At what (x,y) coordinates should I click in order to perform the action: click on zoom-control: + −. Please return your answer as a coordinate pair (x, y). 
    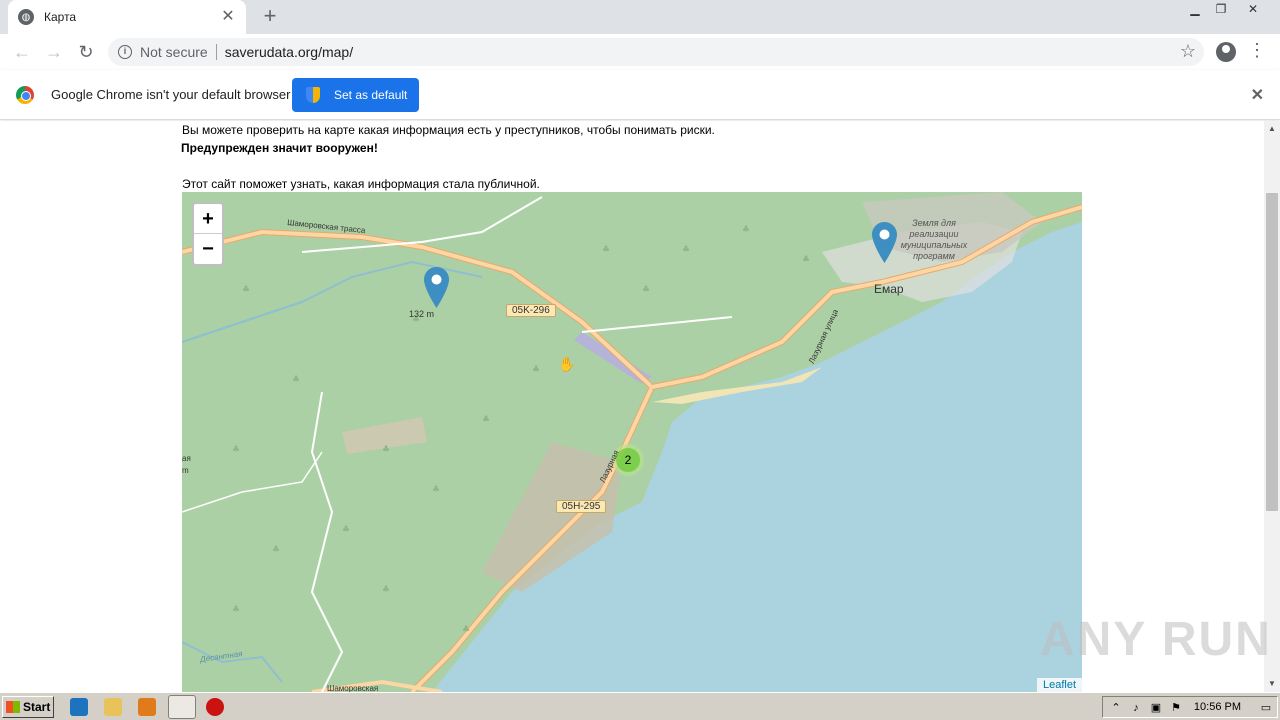
    Looking at the image, I should click on (208, 234).